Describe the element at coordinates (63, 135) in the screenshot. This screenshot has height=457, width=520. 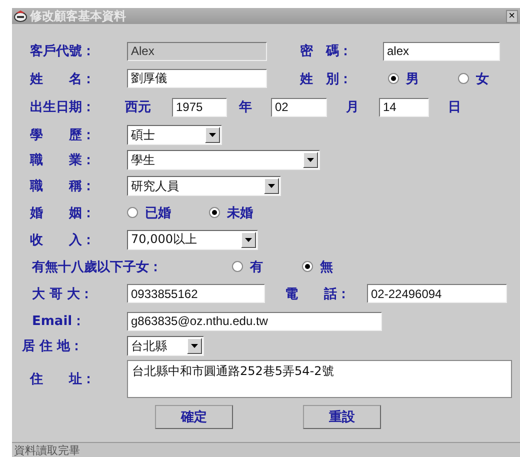
I see `field-label: 學 歷：` at that location.